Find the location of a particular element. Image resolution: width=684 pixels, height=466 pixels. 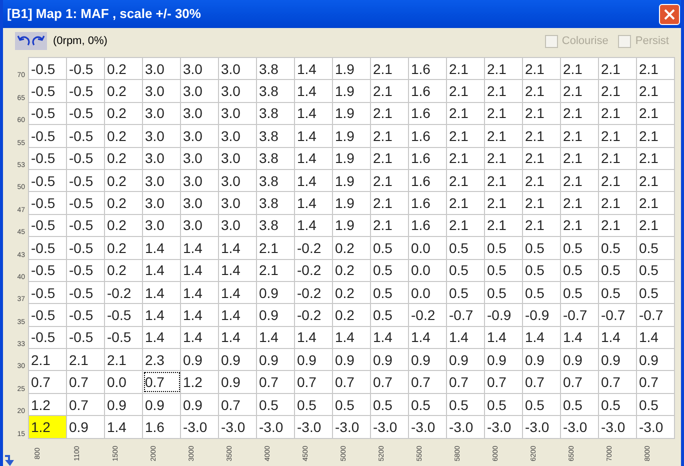

table-cell: -0.9 is located at coordinates (541, 315).